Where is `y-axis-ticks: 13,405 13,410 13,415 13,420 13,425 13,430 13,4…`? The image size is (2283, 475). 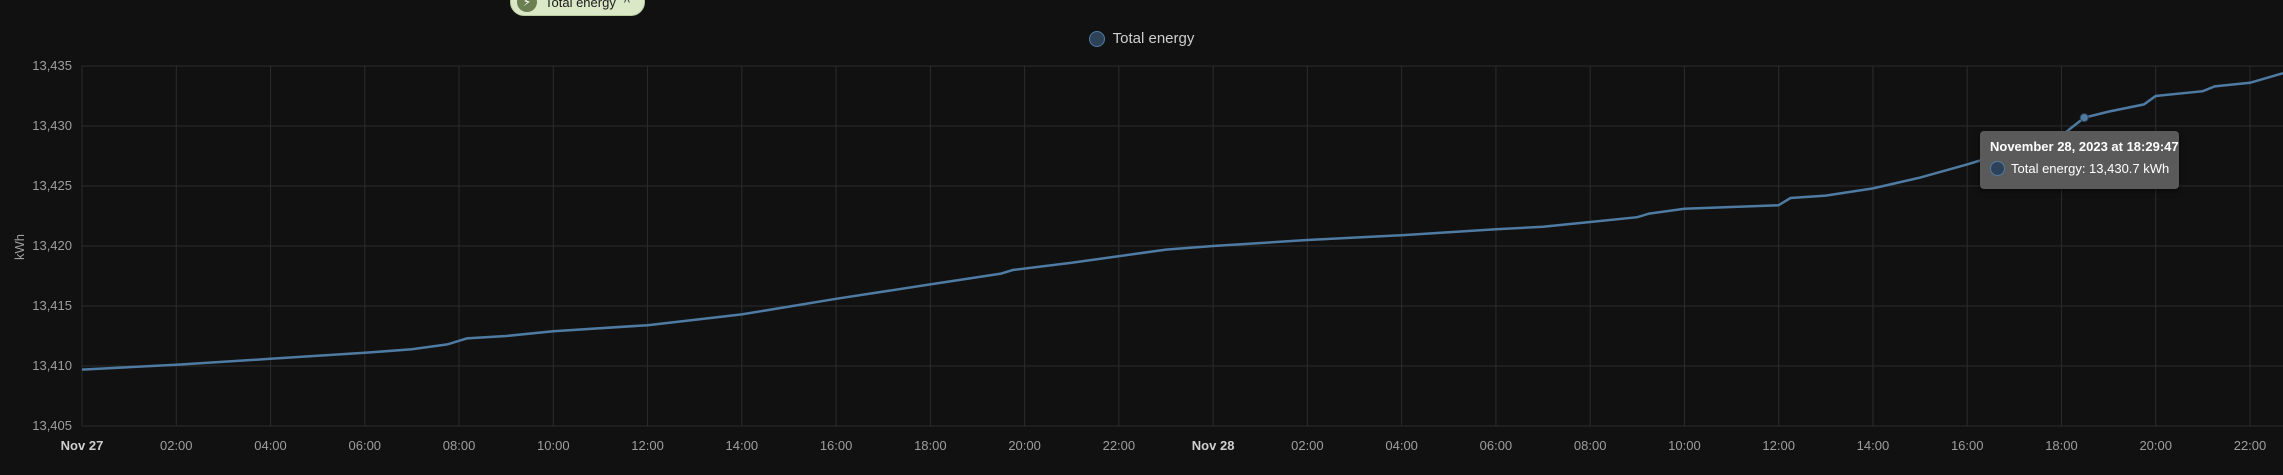
y-axis-ticks: 13,405 13,410 13,415 13,420 13,425 13,430 13,4… is located at coordinates (52, 245).